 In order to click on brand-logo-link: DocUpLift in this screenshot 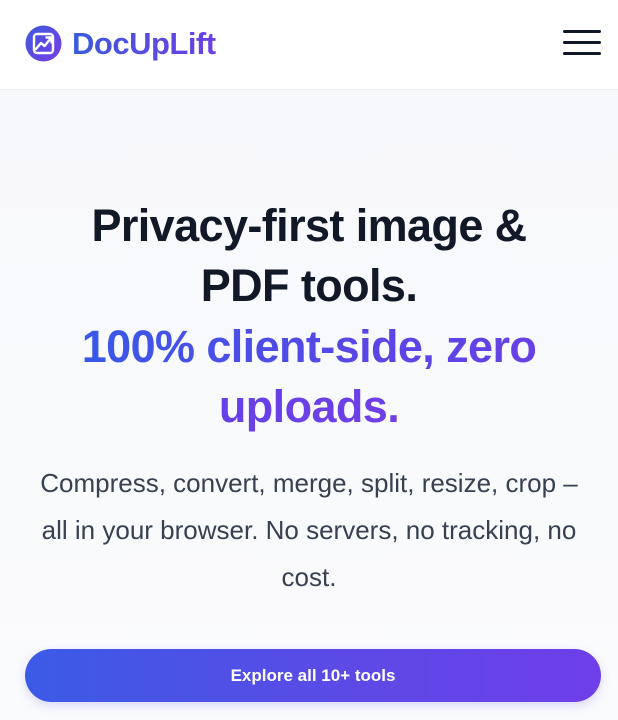, I will do `click(120, 43)`.